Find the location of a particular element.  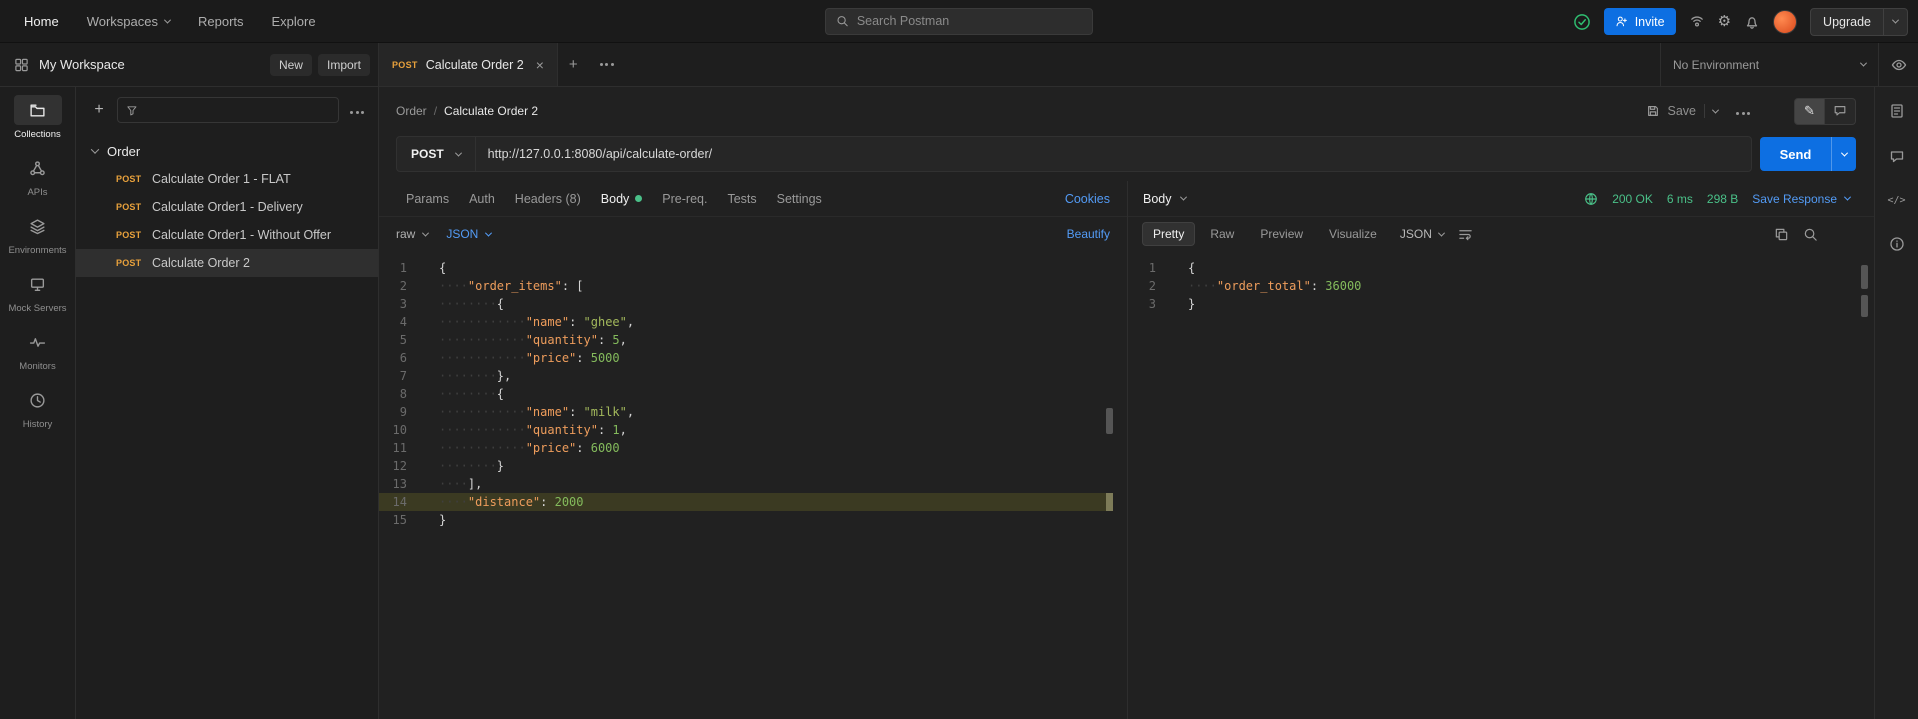

view-tab-pretty: Pretty is located at coordinates (1169, 234).